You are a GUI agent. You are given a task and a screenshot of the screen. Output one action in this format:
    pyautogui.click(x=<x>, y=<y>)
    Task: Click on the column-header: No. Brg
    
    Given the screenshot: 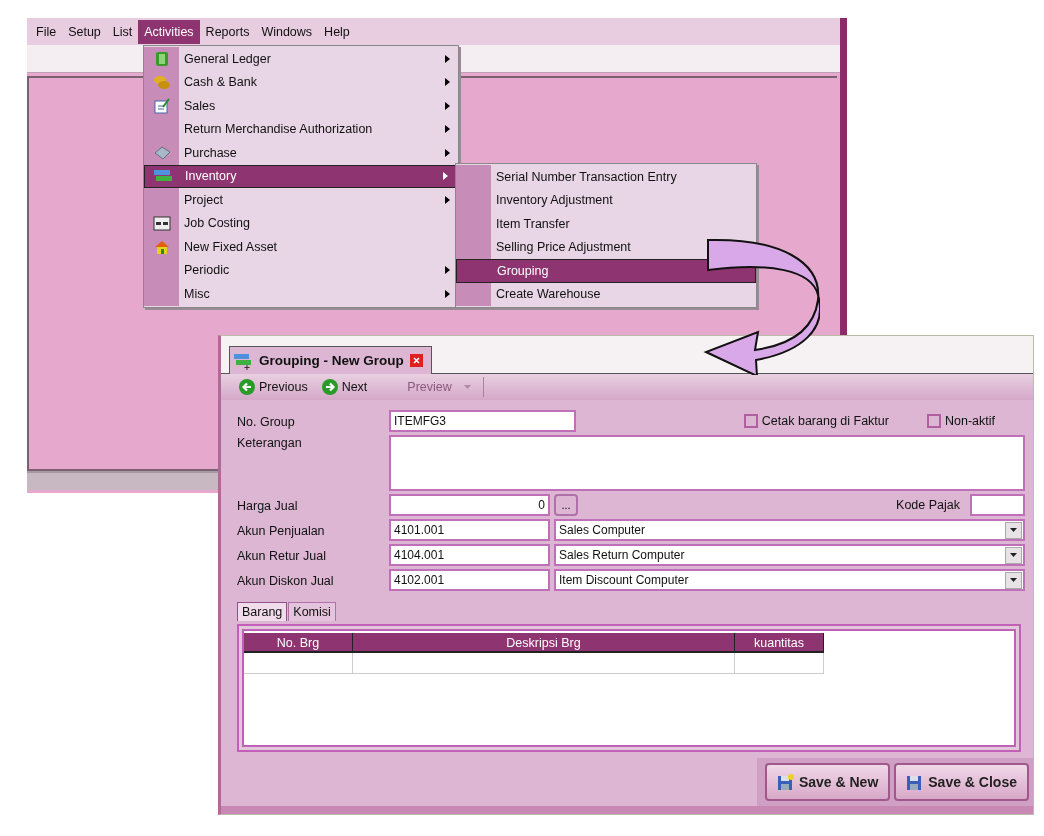 What is the action you would take?
    pyautogui.click(x=298, y=643)
    